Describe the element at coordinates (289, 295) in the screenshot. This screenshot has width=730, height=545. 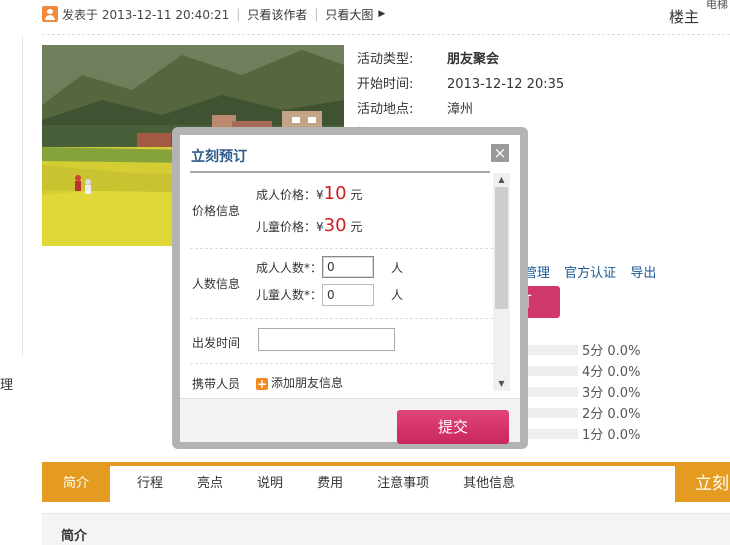
I see `child-count-label: 儿童人数*：` at that location.